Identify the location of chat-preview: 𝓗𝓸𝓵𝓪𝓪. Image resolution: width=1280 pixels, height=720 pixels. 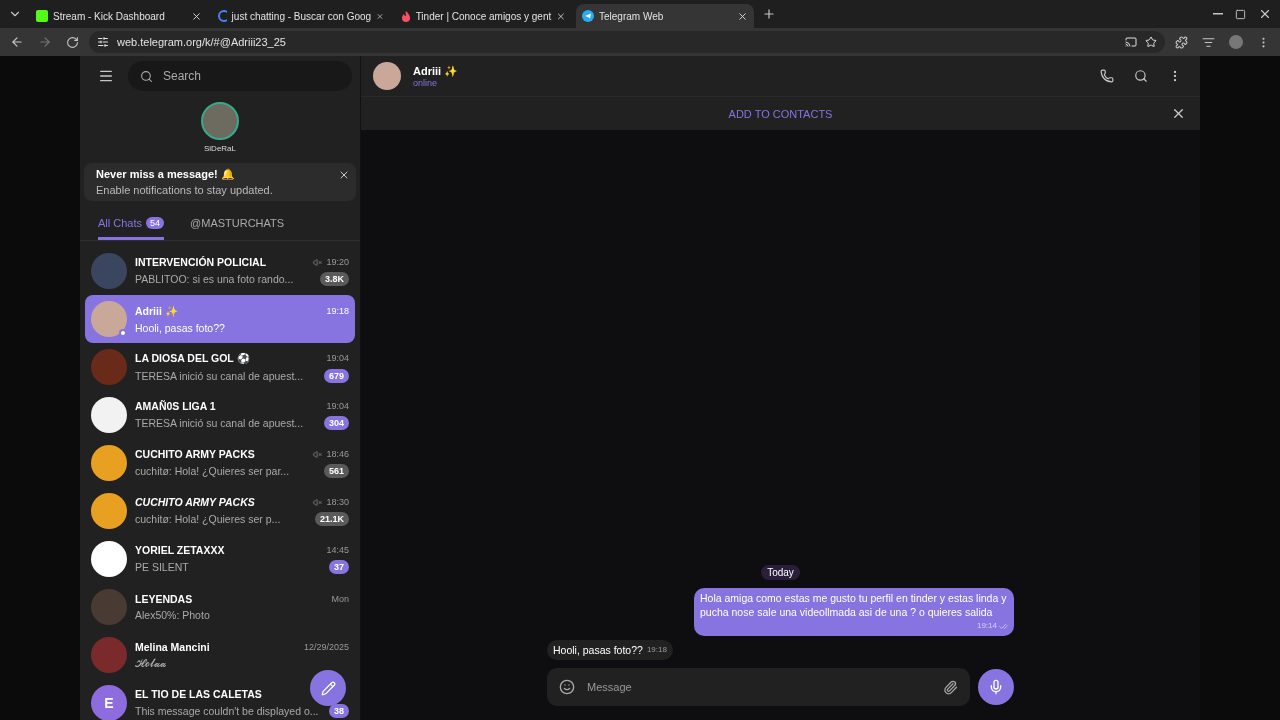
(151, 663).